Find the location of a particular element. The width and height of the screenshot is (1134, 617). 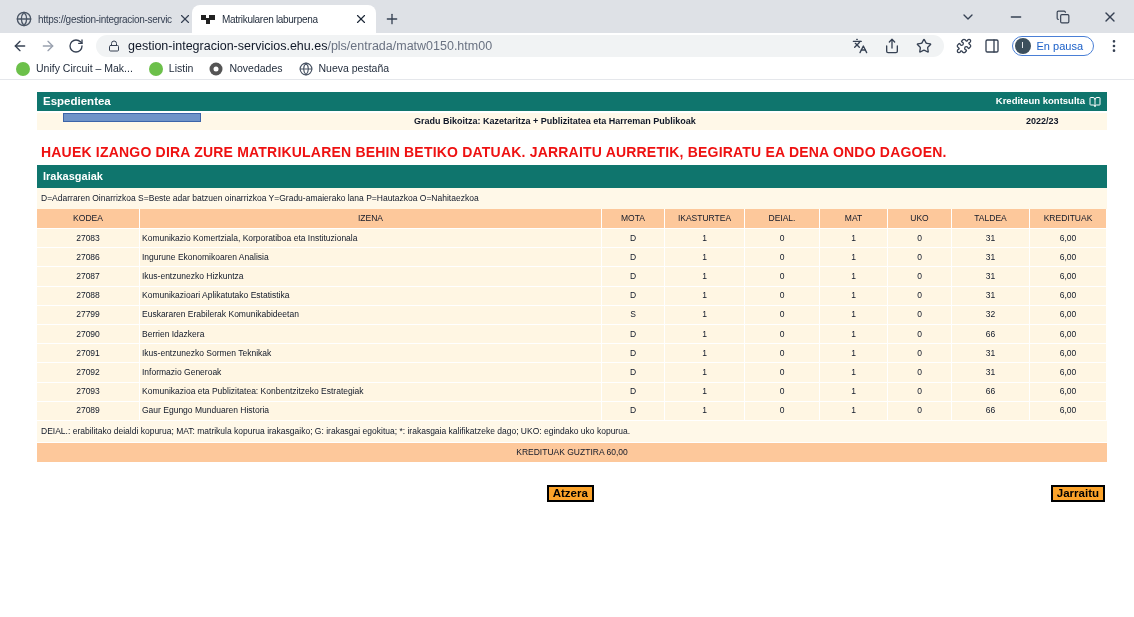

browser-tab: https://gestion-integracion-servic is located at coordinates (100, 19).